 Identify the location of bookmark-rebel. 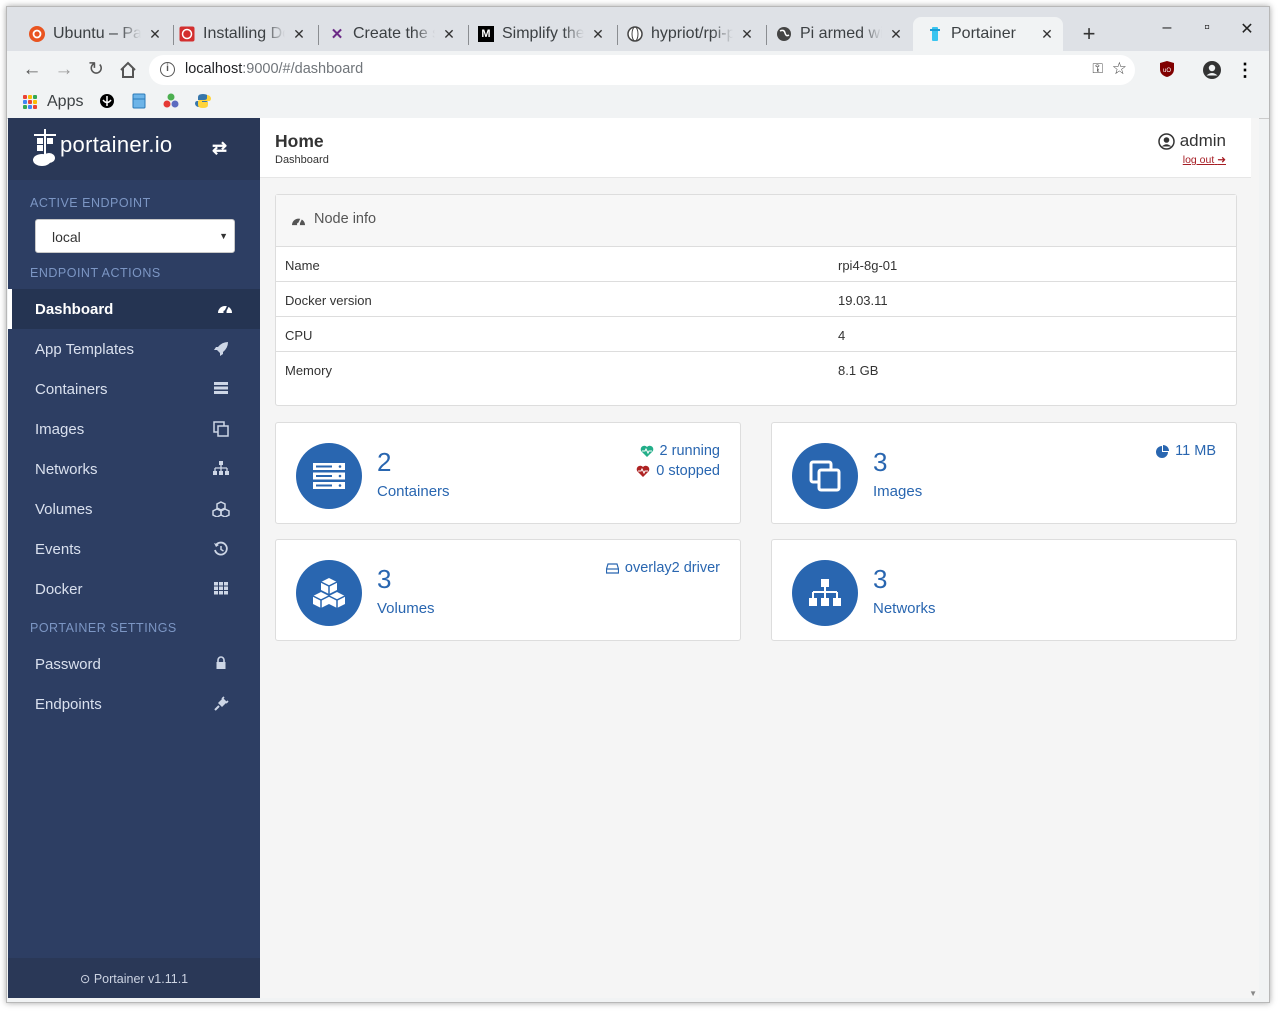
(107, 101).